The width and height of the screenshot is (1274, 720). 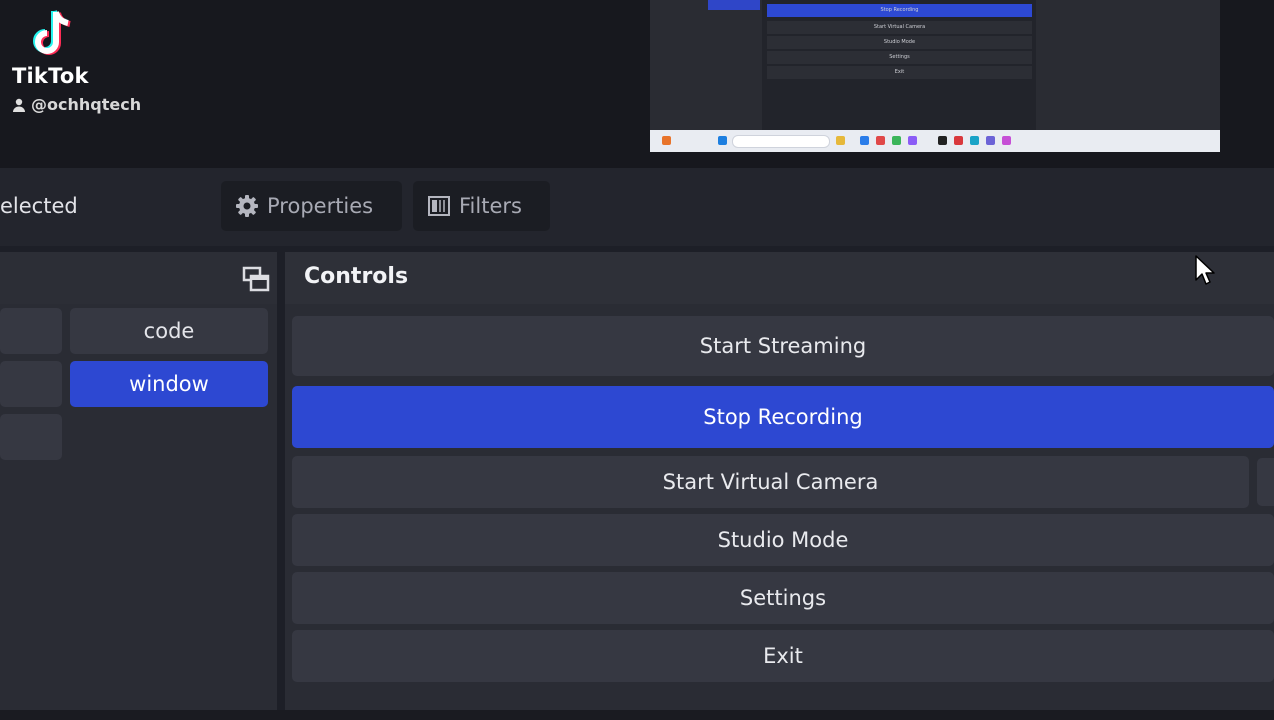 I want to click on filters-button: Filters, so click(x=481, y=206).